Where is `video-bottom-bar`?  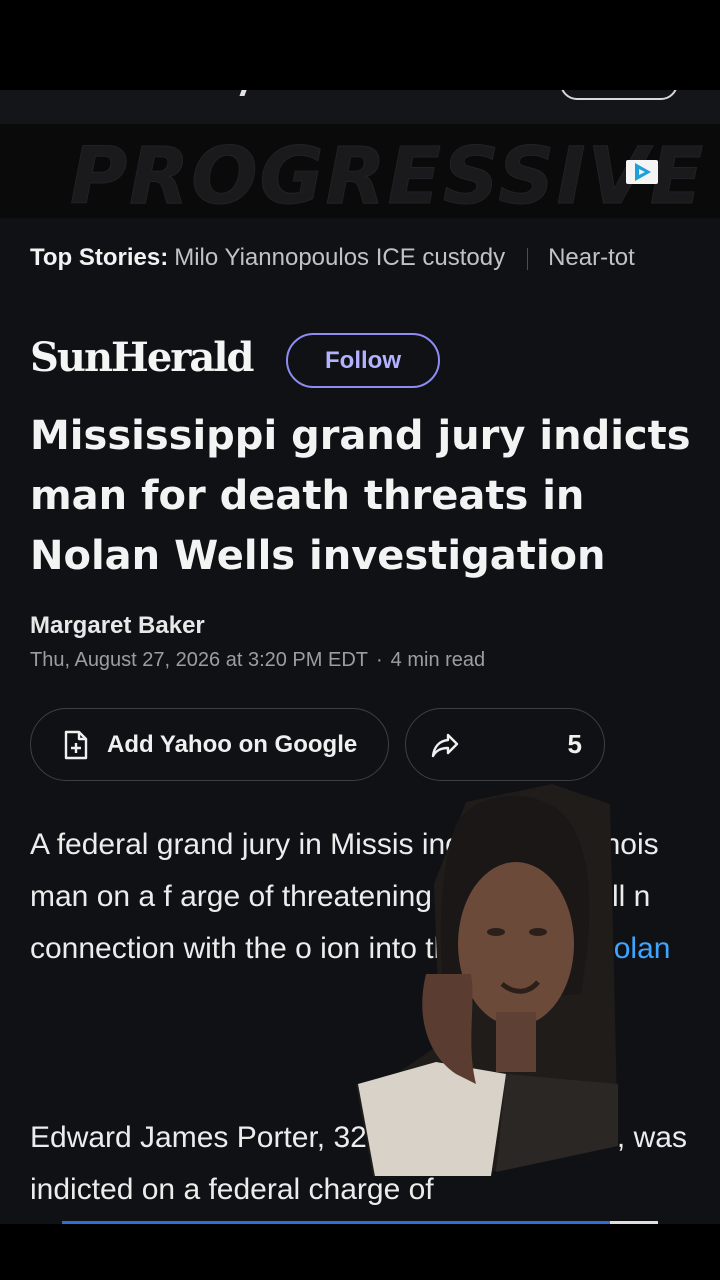 video-bottom-bar is located at coordinates (360, 1252).